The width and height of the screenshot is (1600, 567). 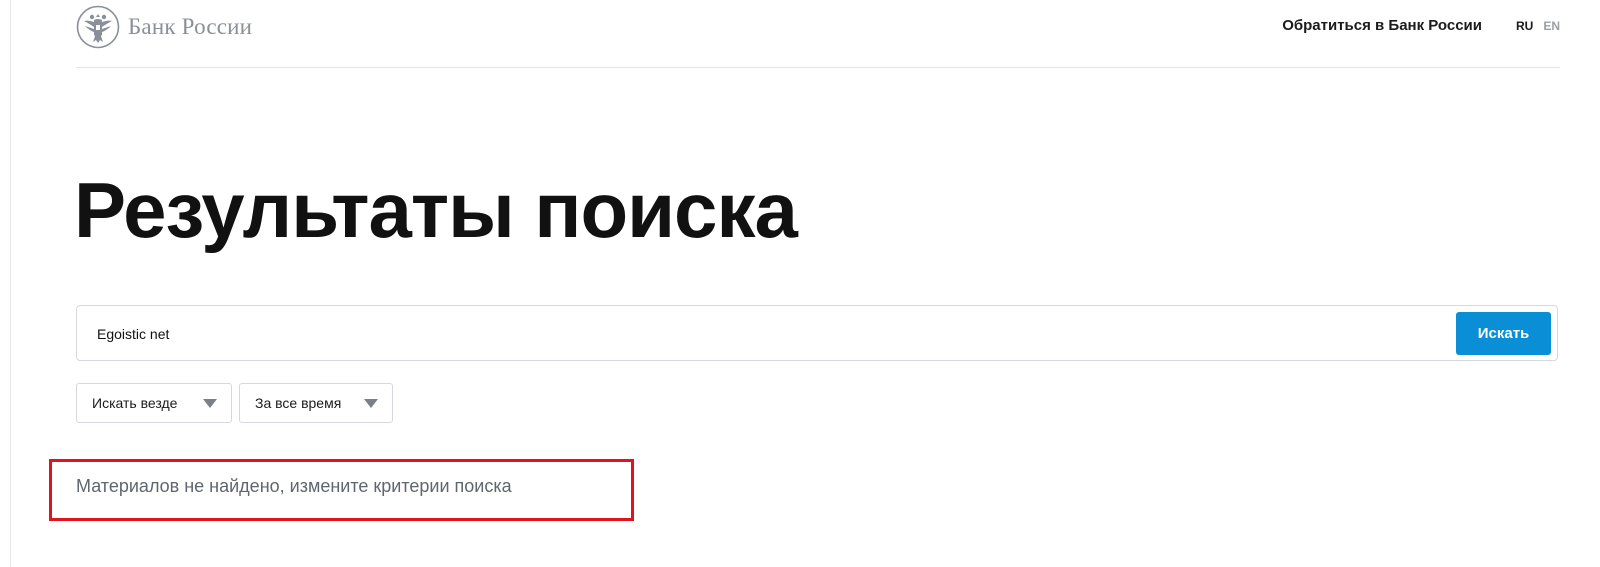 What do you see at coordinates (1538, 26) in the screenshot?
I see `language-switcher: RU EN` at bounding box center [1538, 26].